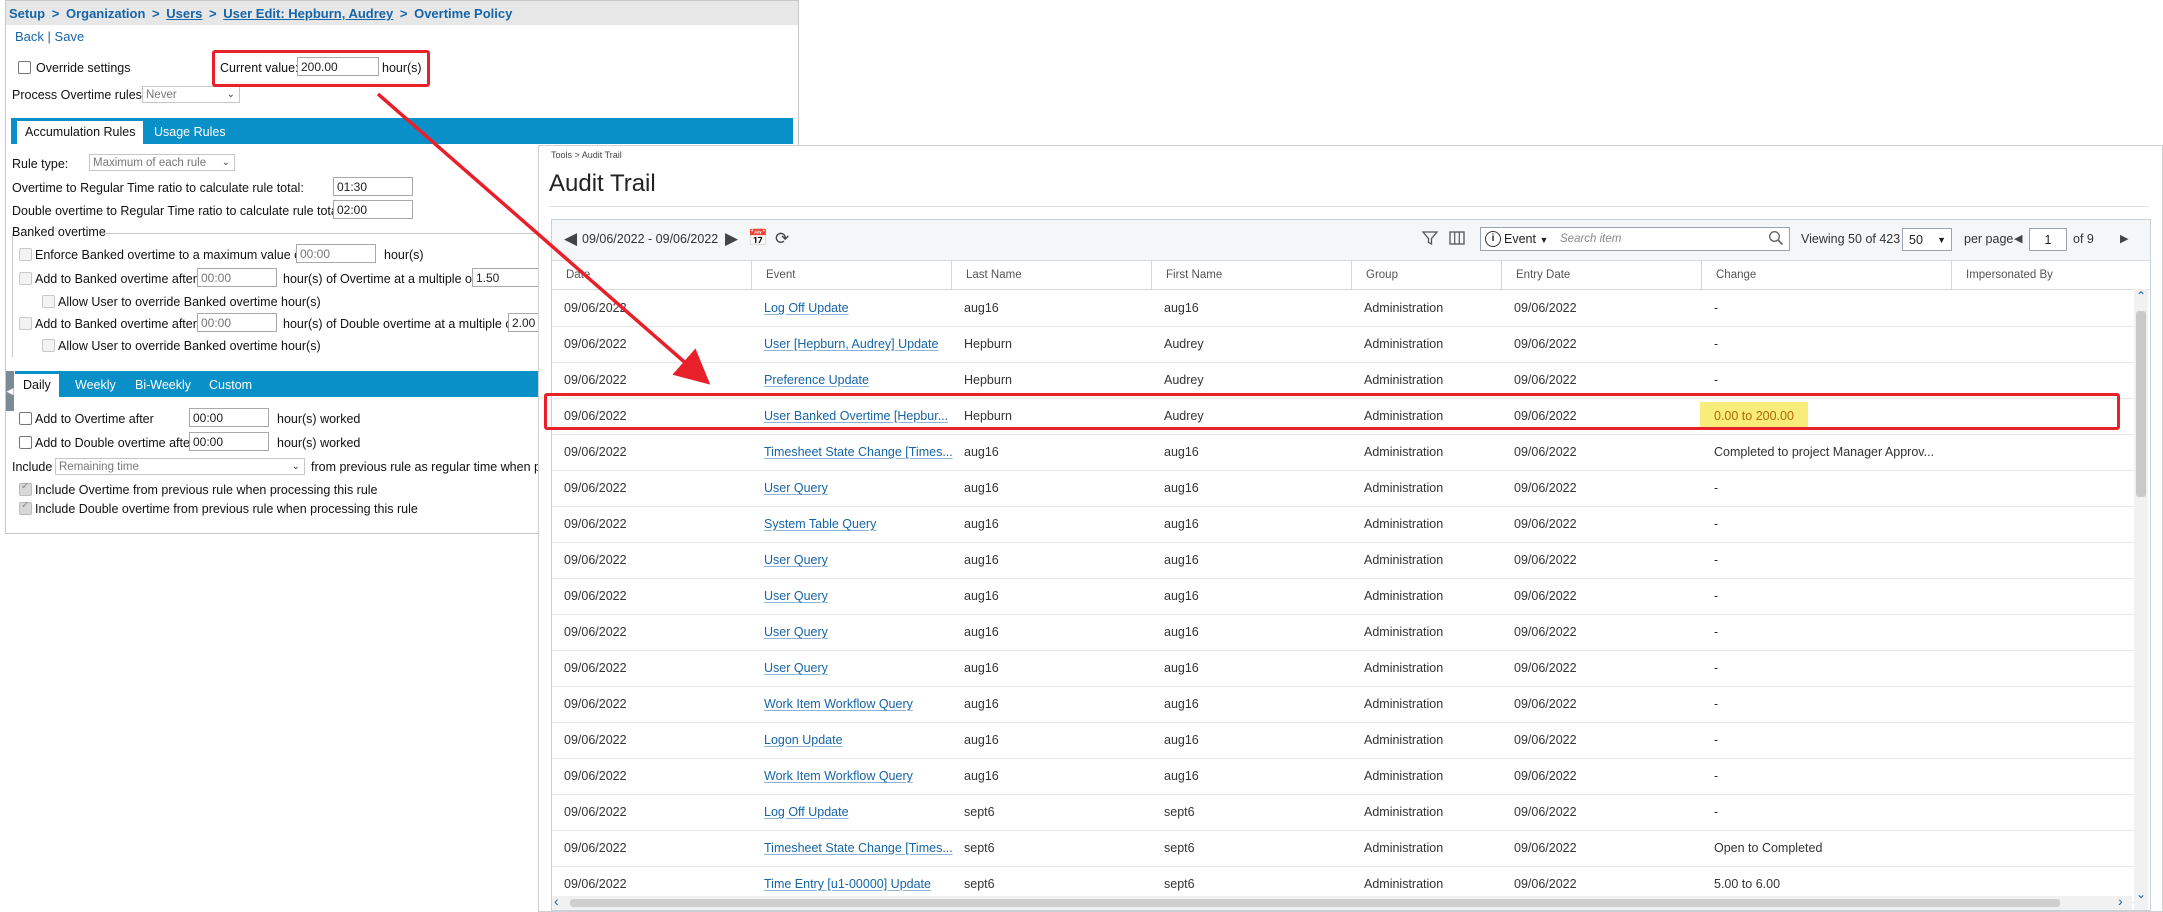 This screenshot has height=912, width=2163. I want to click on next-page-icon: ▶, so click(2124, 239).